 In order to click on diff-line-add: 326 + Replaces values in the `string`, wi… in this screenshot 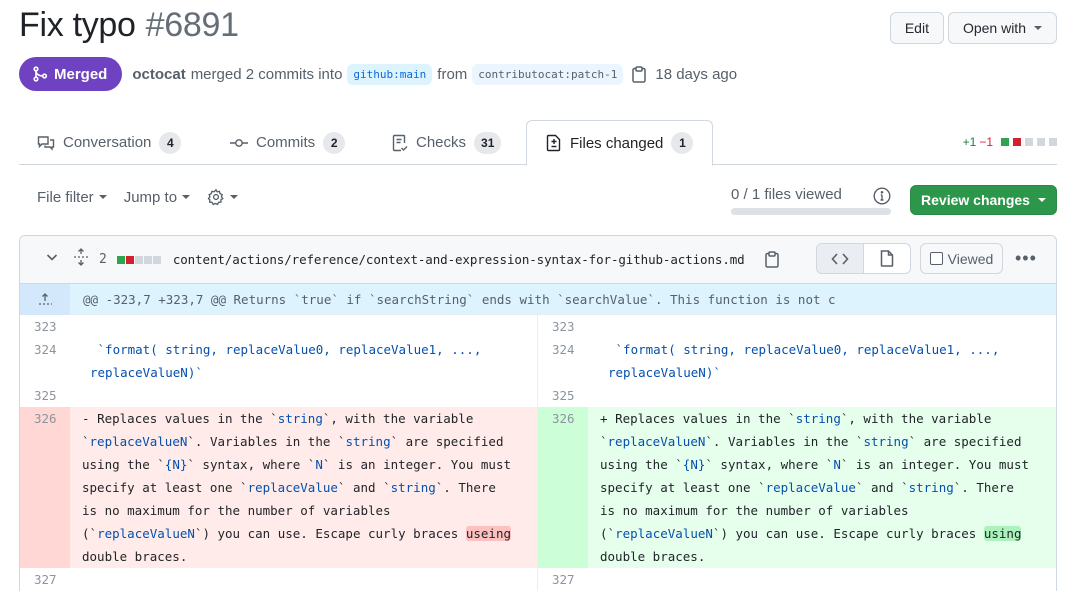, I will do `click(797, 487)`.